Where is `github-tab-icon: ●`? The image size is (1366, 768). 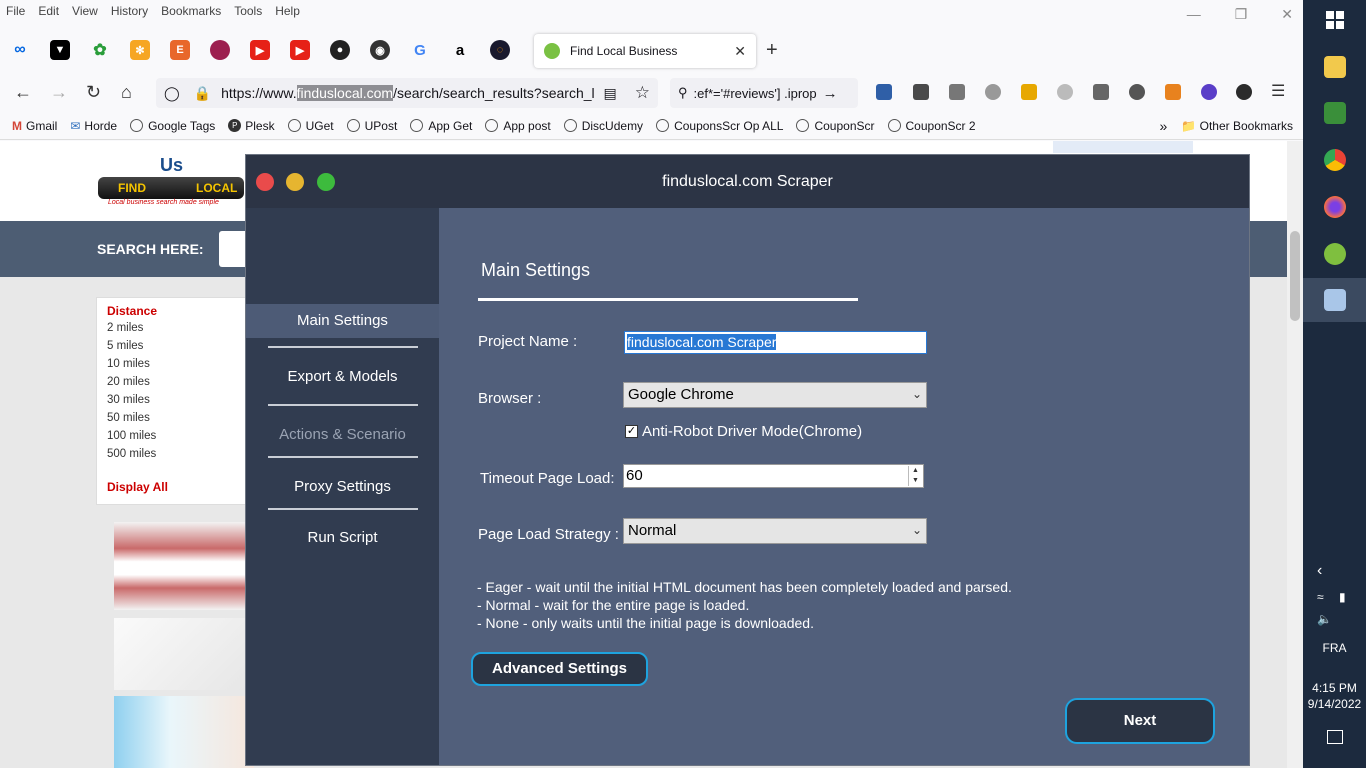
github-tab-icon: ● is located at coordinates (340, 50).